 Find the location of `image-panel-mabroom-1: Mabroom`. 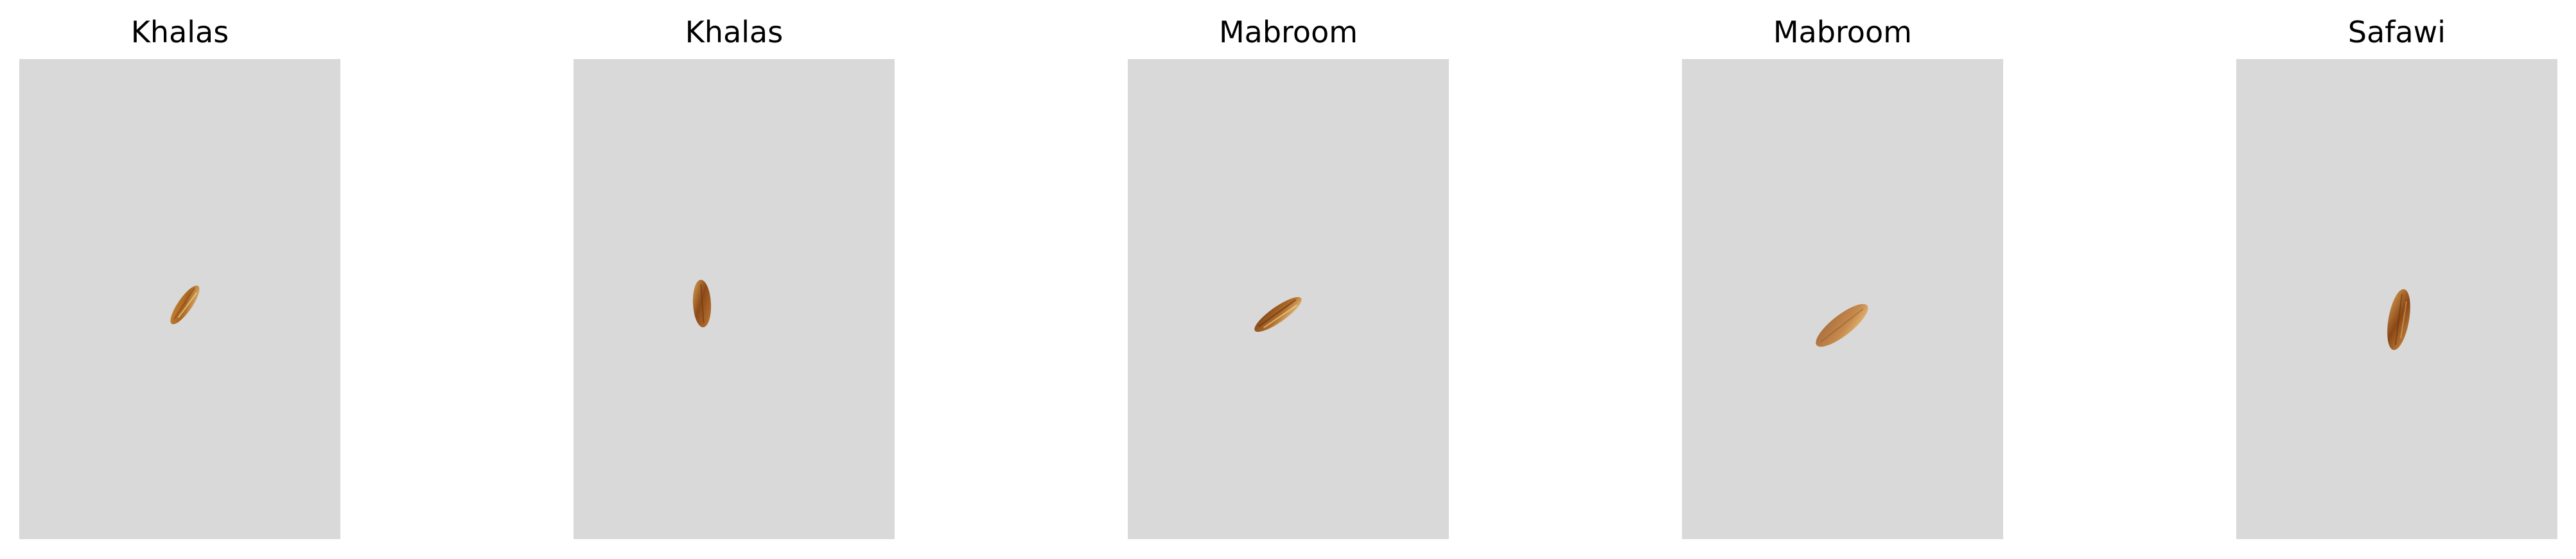

image-panel-mabroom-1: Mabroom is located at coordinates (1288, 279).